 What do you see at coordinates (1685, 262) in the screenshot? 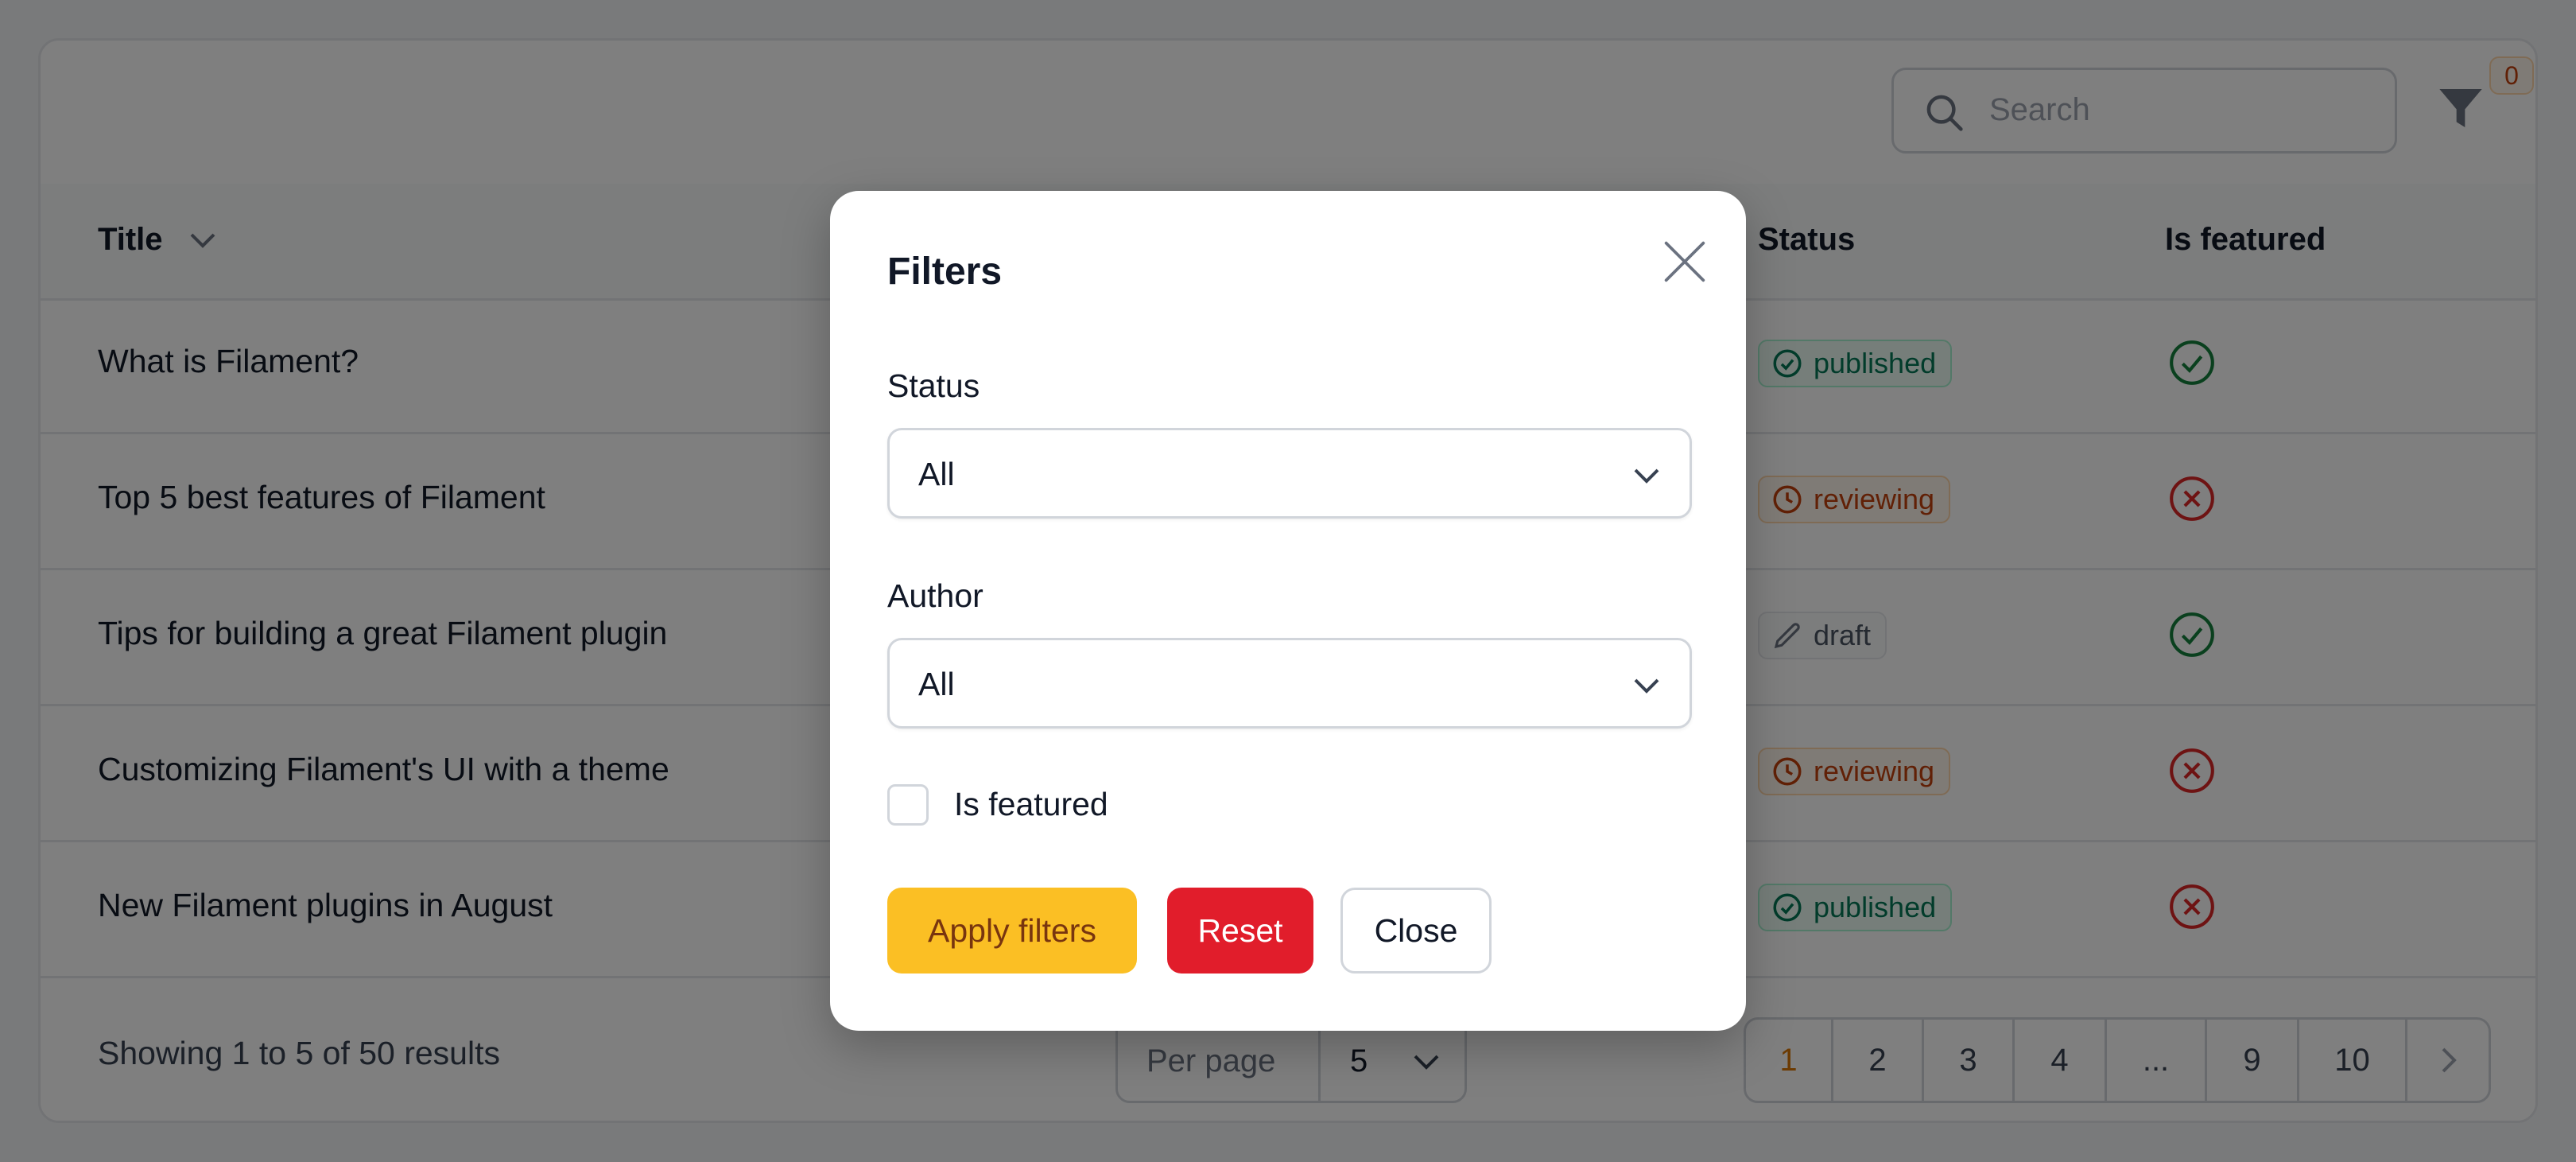
I see `close-icon` at bounding box center [1685, 262].